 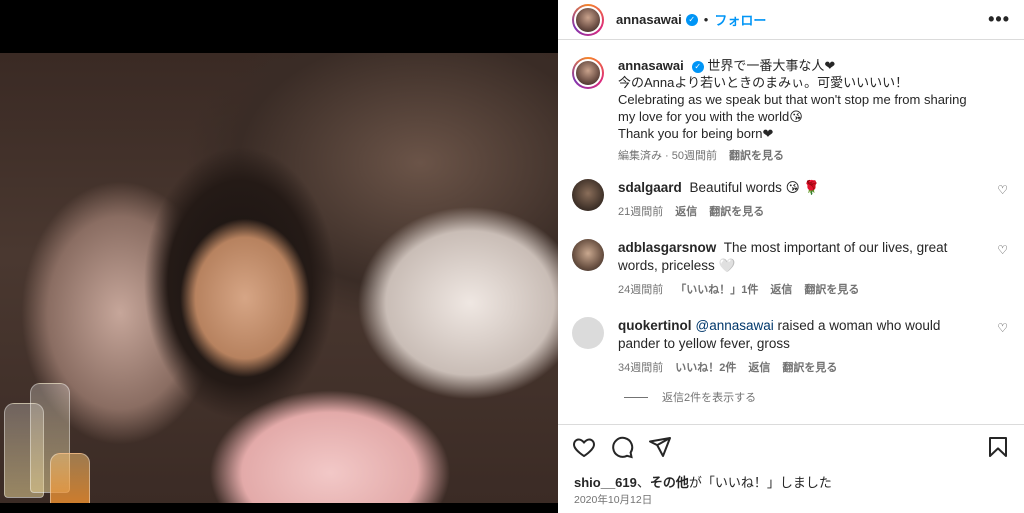 What do you see at coordinates (650, 187) in the screenshot?
I see `commenter-username: sdalgaard` at bounding box center [650, 187].